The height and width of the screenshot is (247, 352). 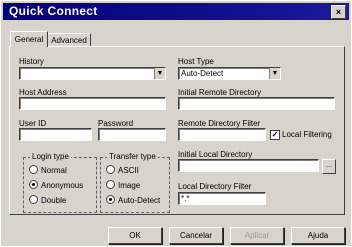 What do you see at coordinates (338, 12) in the screenshot?
I see `close-button: ×` at bounding box center [338, 12].